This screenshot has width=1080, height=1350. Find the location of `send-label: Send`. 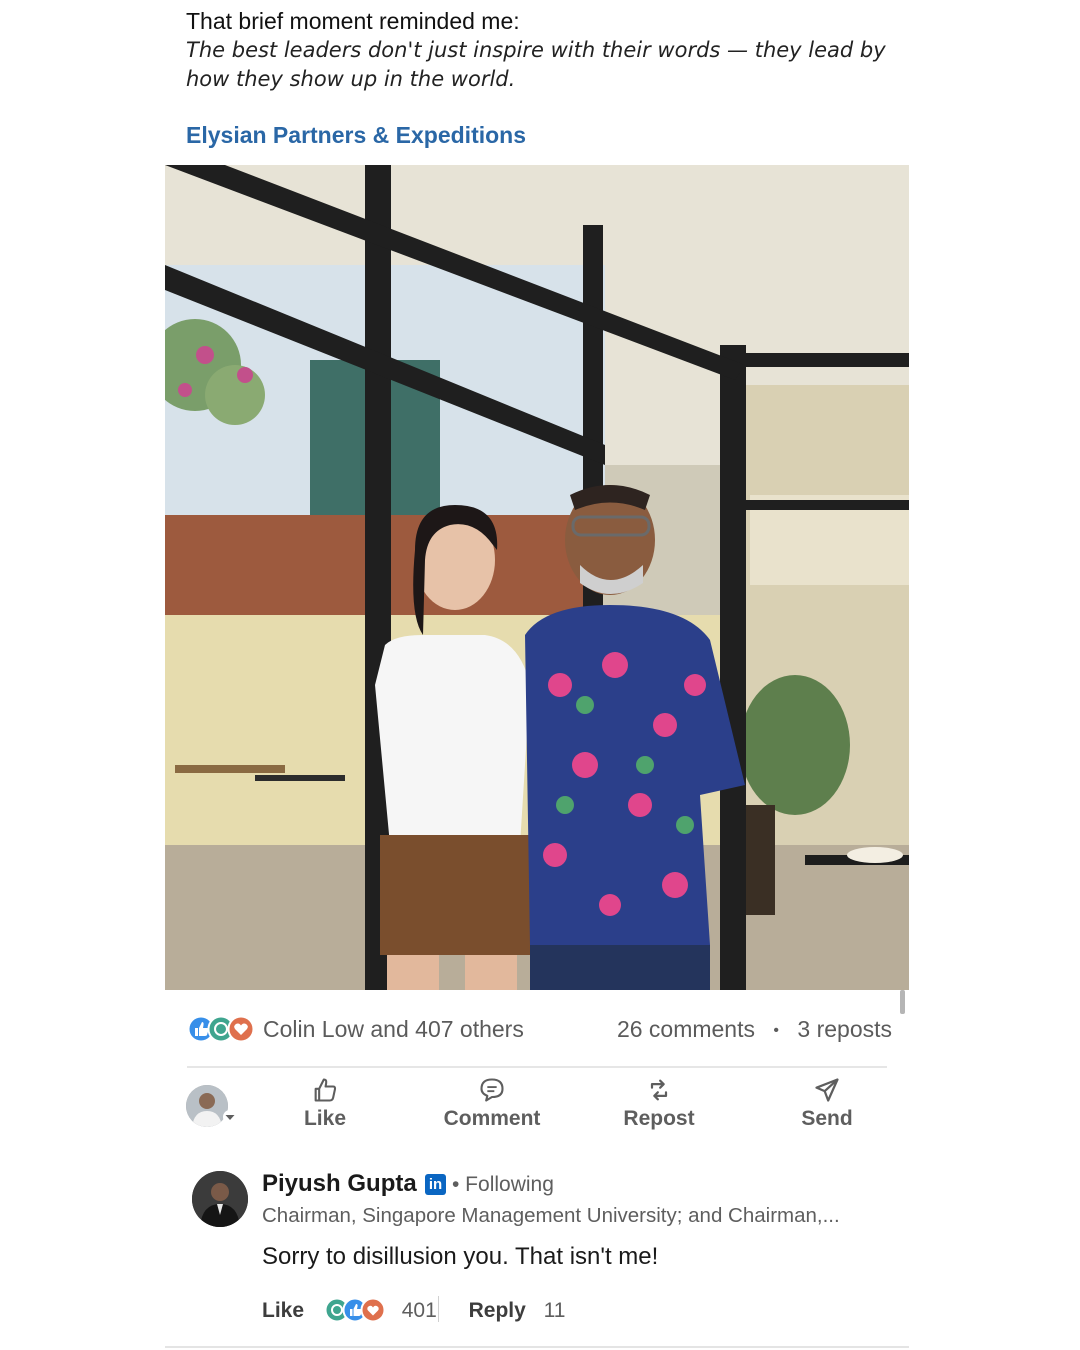

send-label: Send is located at coordinates (827, 1118).